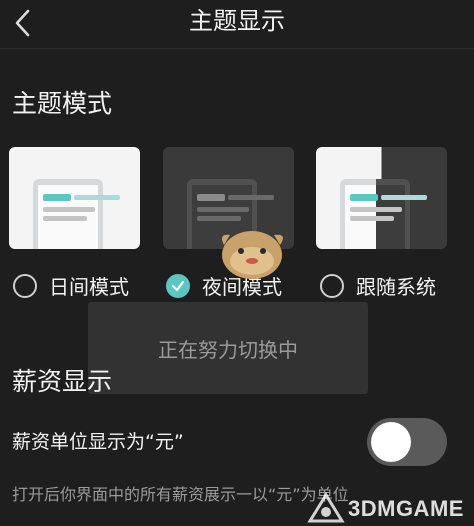 The width and height of the screenshot is (474, 526). What do you see at coordinates (180, 494) in the screenshot?
I see `salary-unit-description: 打开后你界面中的所有薪资展示一以“元”为单位` at bounding box center [180, 494].